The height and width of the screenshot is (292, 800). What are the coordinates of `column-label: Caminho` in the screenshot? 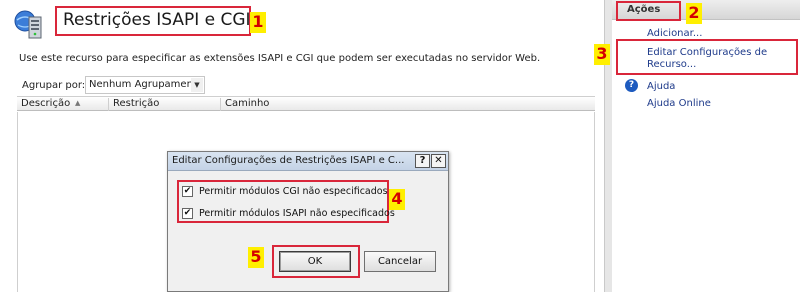 It's located at (247, 103).